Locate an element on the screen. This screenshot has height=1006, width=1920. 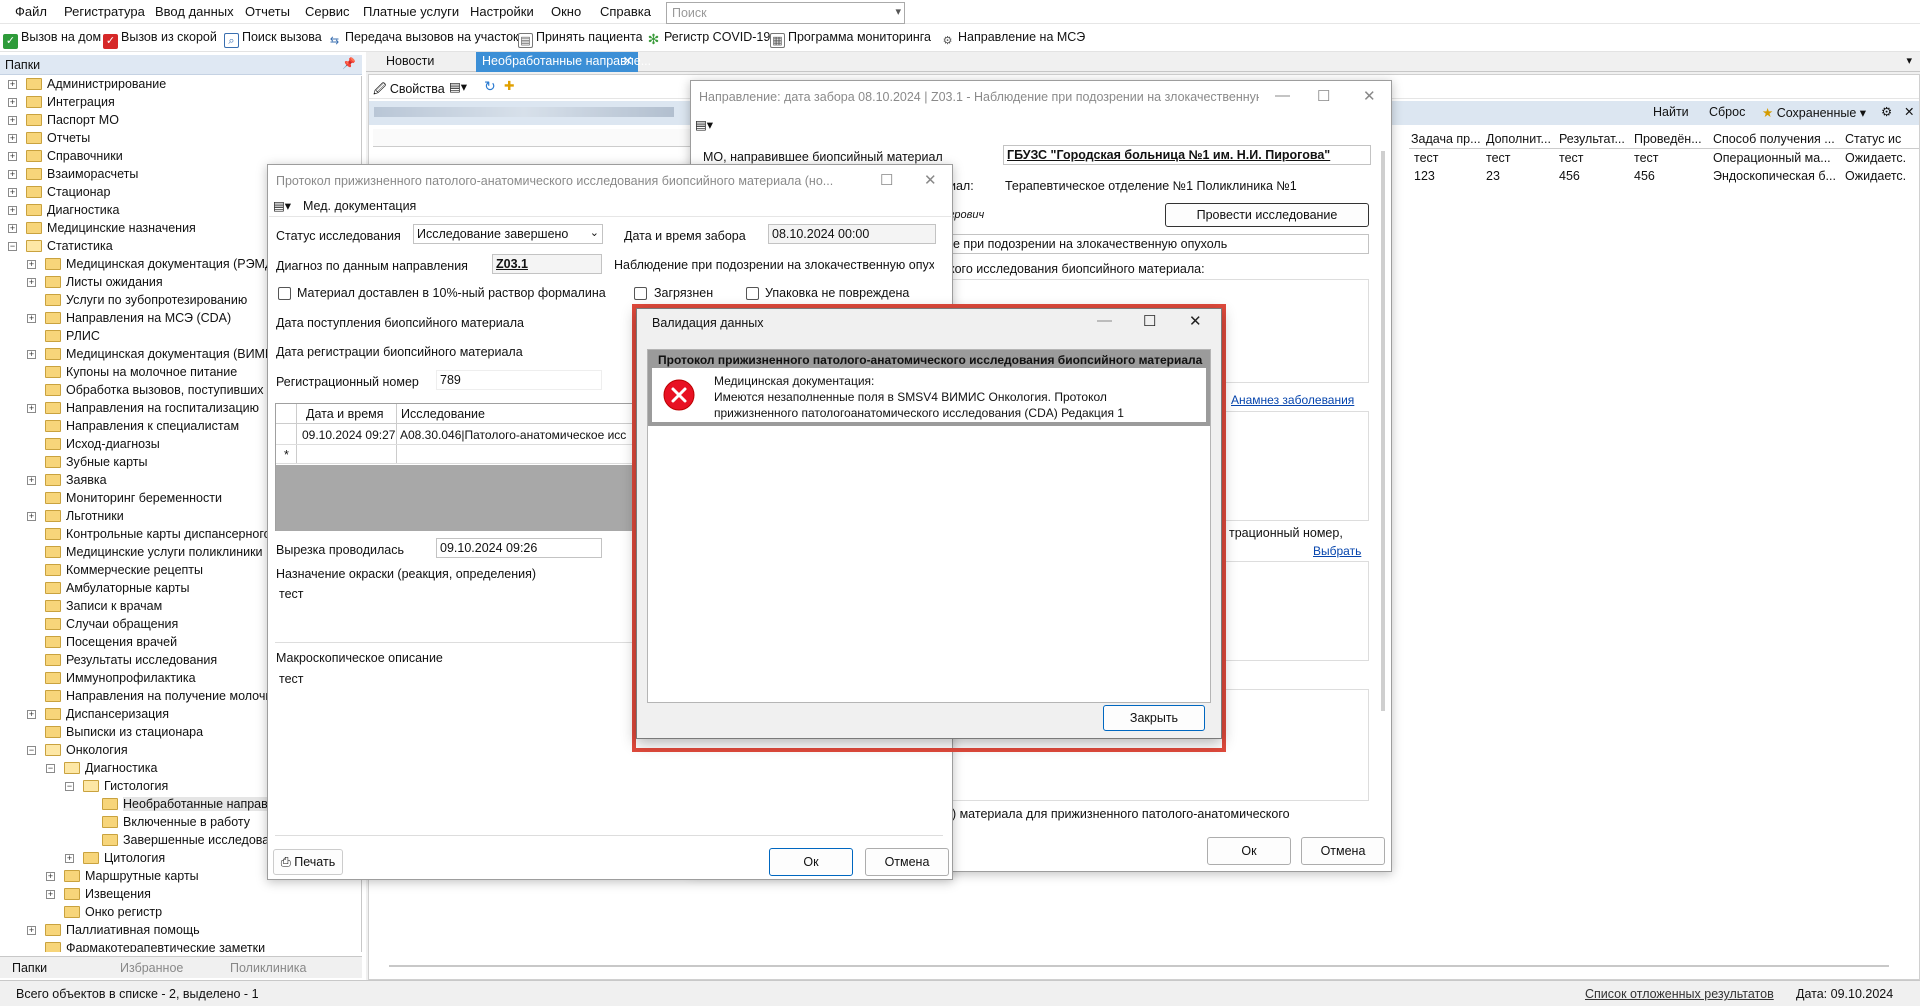
deferred-results-link: Список отложенных результатов is located at coordinates (1679, 994).